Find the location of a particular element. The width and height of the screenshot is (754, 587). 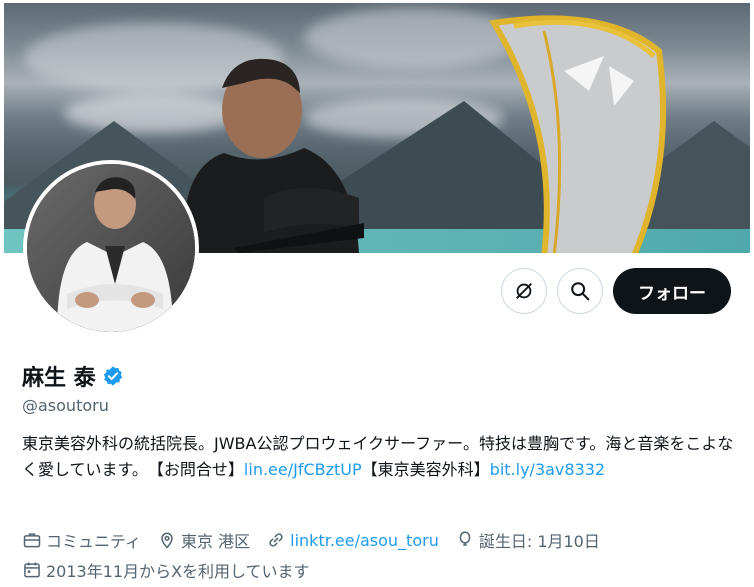

meta-location-label: 東京 港区 is located at coordinates (216, 541).